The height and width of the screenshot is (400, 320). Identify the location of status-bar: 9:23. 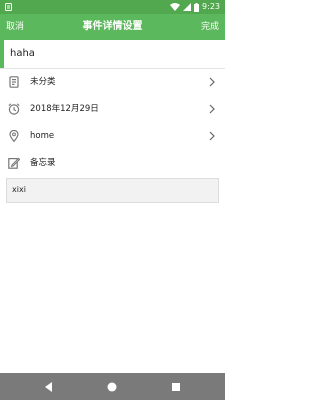
(112, 7).